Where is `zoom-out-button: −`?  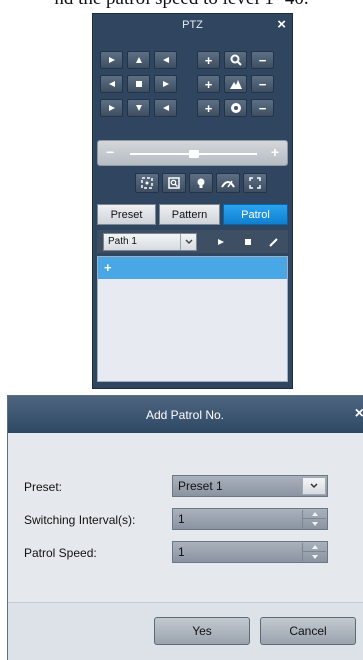 zoom-out-button: − is located at coordinates (262, 60).